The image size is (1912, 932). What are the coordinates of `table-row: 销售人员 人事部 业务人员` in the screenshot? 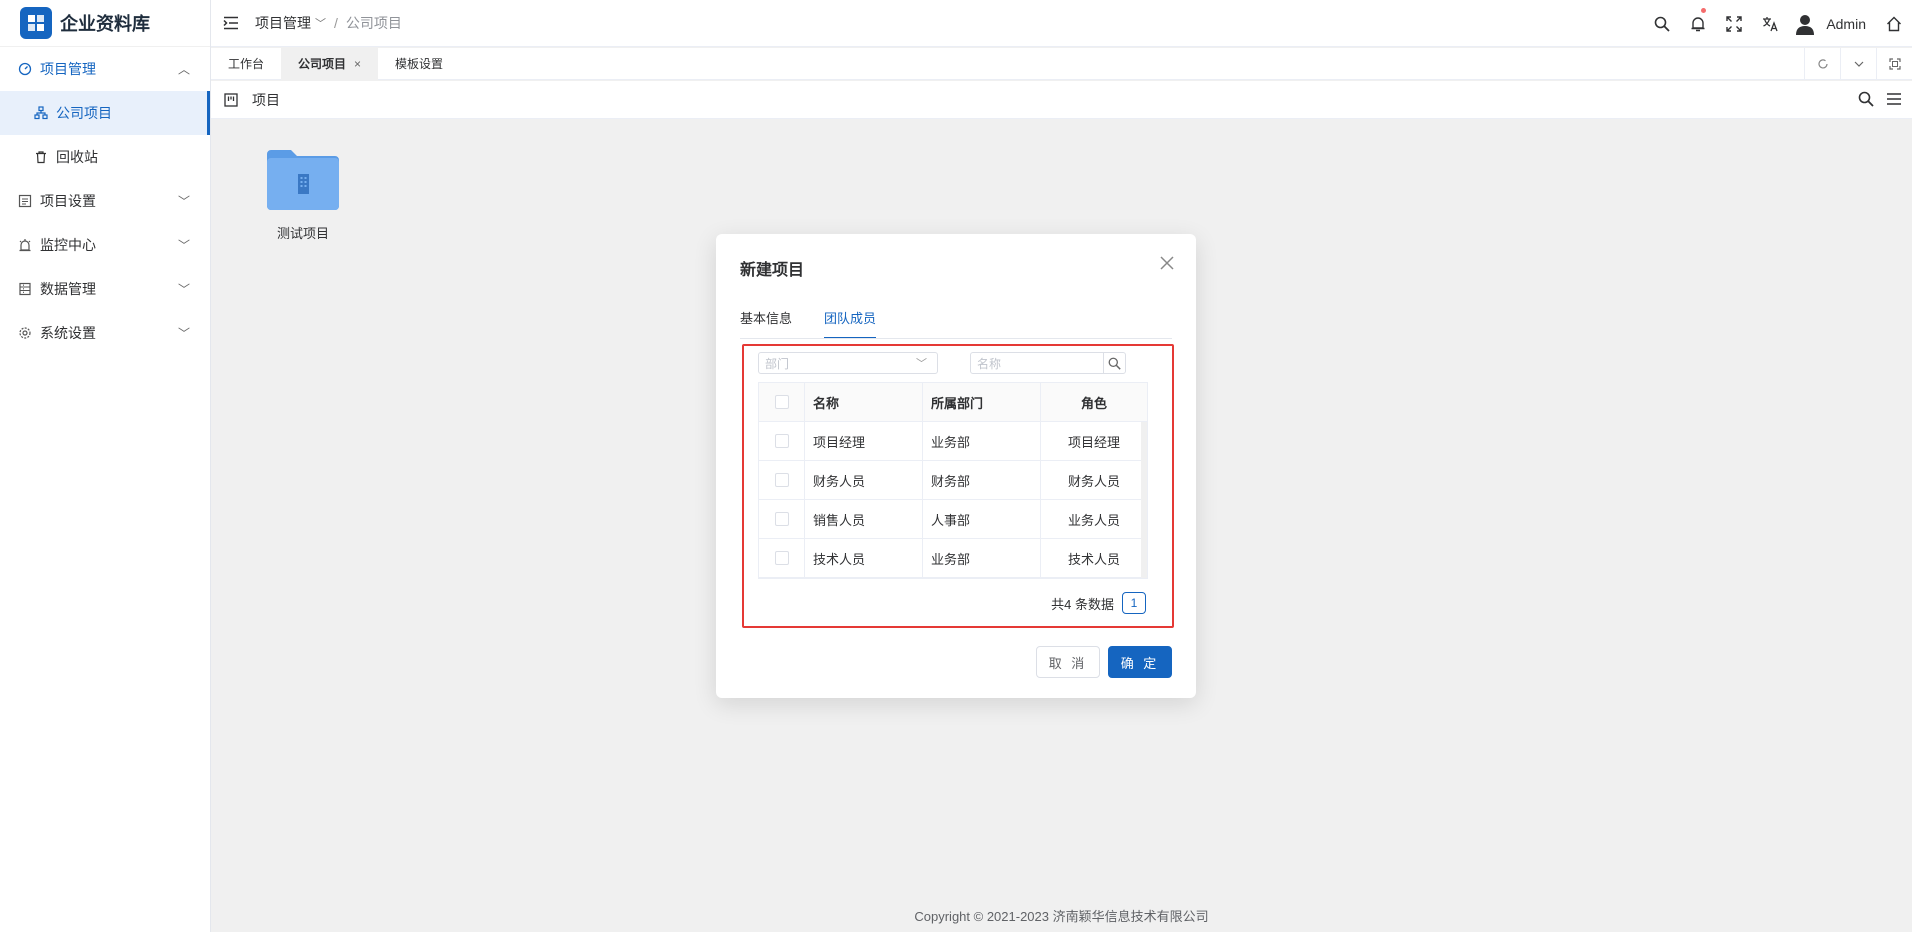 It's located at (953, 519).